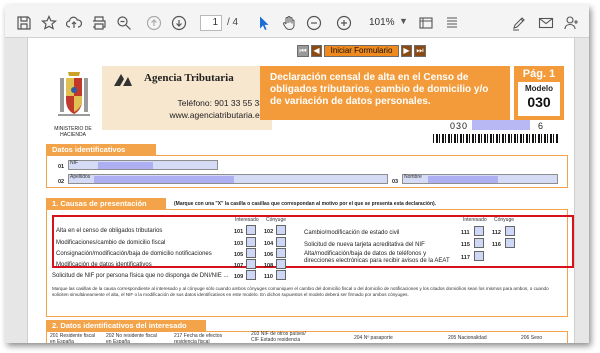  What do you see at coordinates (251, 230) in the screenshot?
I see `causa-101-checkbox` at bounding box center [251, 230].